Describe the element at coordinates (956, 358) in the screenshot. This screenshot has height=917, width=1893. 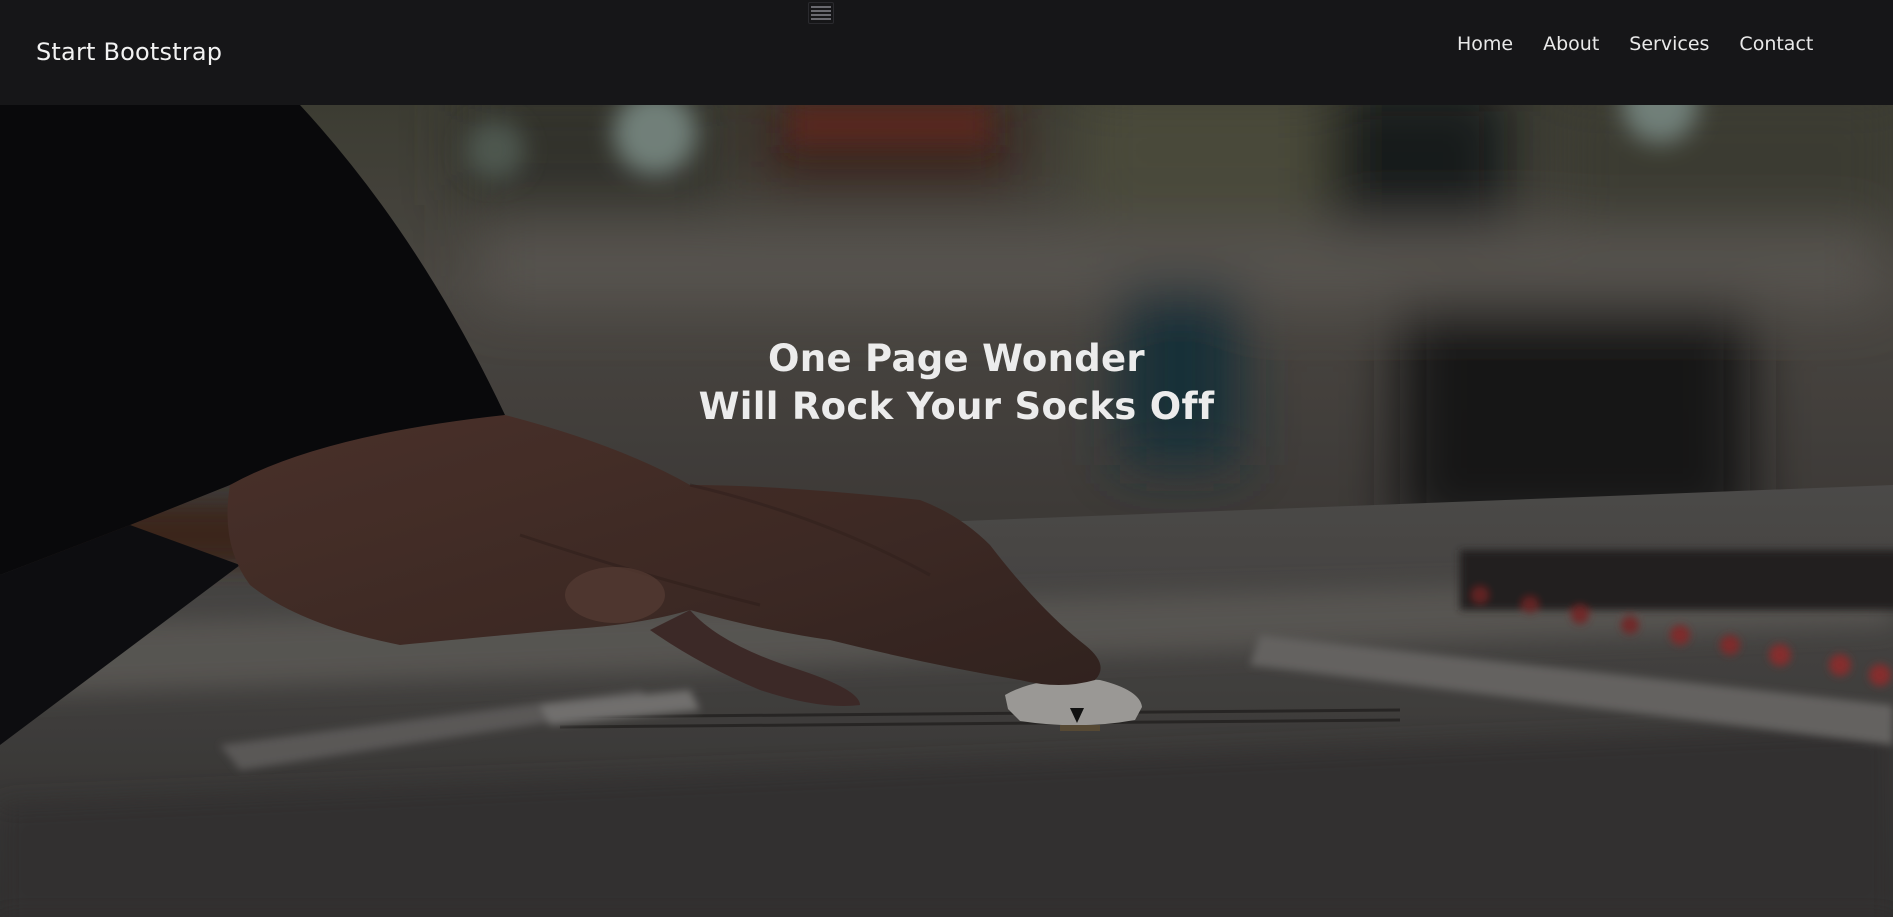
I see `hero-heading-line1: One Page Wonder` at that location.